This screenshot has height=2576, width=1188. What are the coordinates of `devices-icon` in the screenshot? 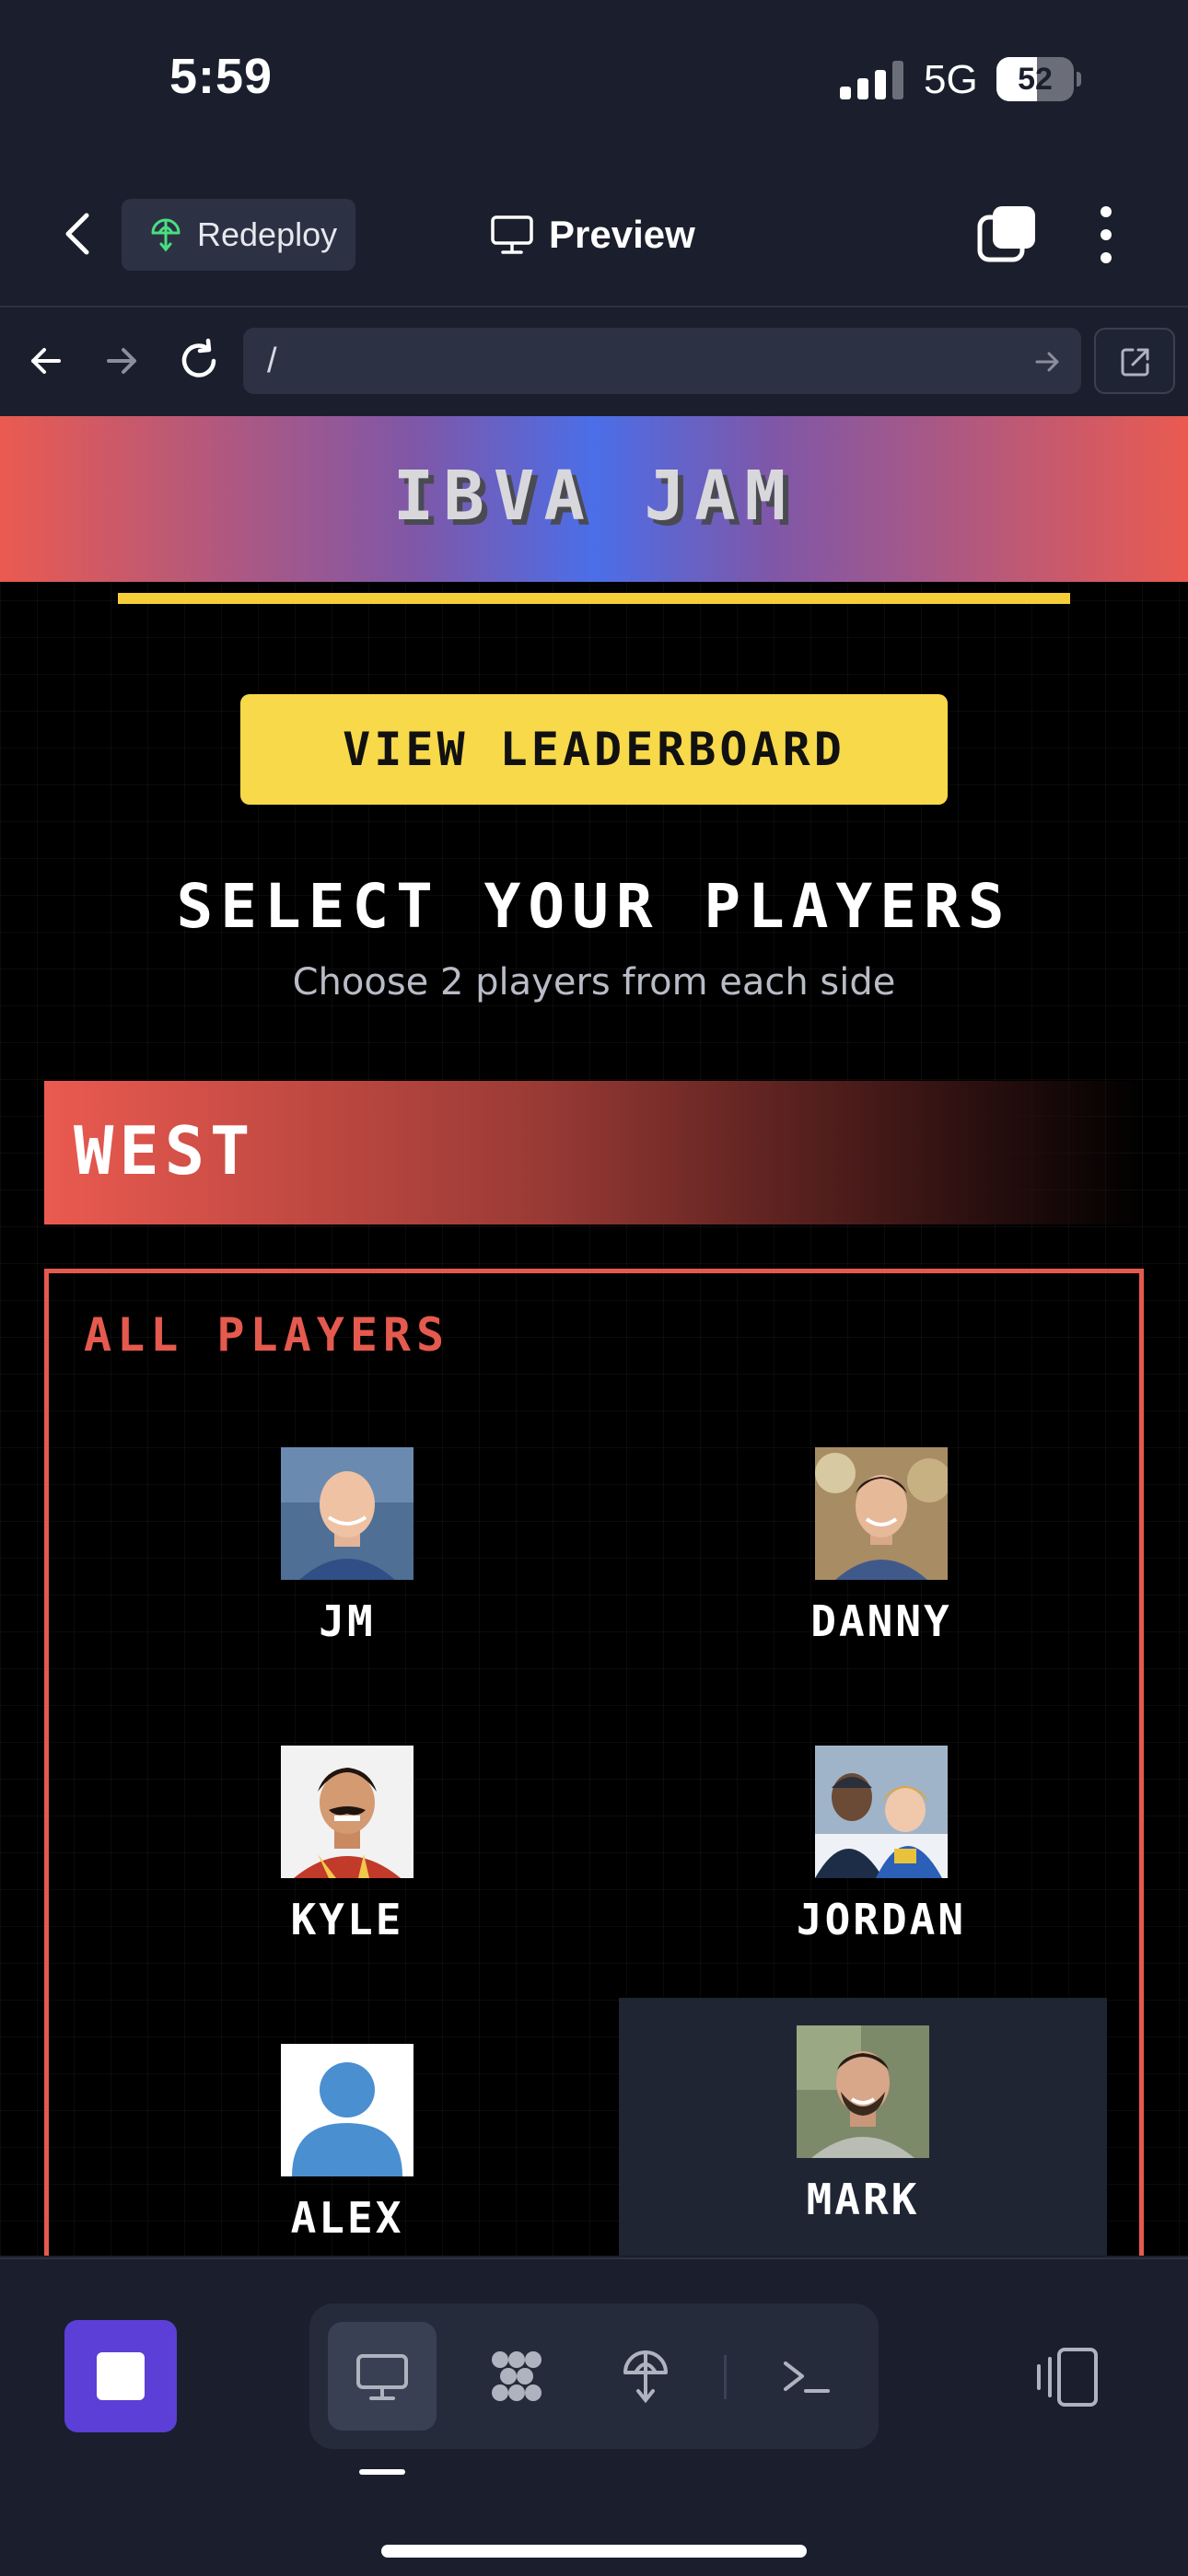 It's located at (1066, 2377).